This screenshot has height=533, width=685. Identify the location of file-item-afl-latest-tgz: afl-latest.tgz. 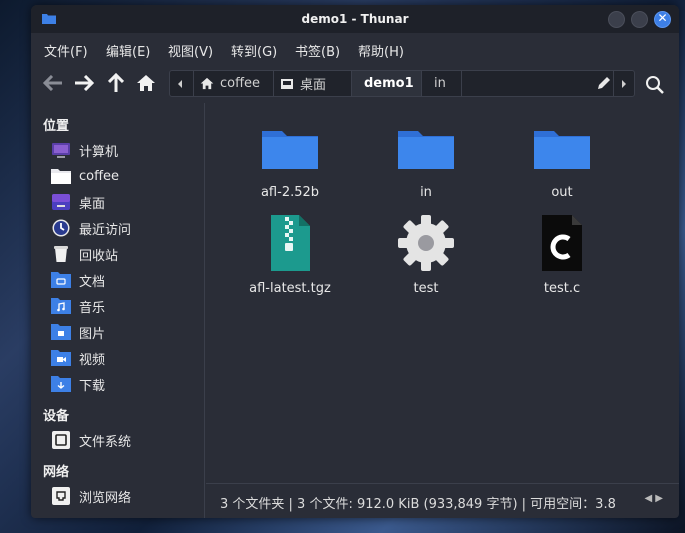
(290, 254).